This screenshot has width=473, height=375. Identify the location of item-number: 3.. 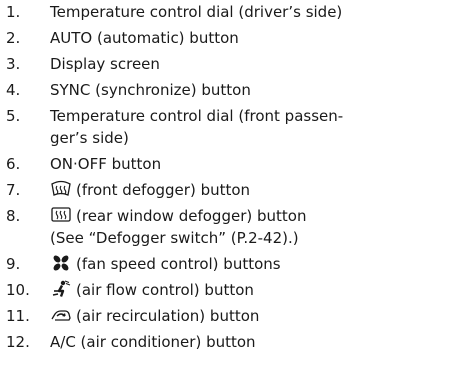
(13, 64).